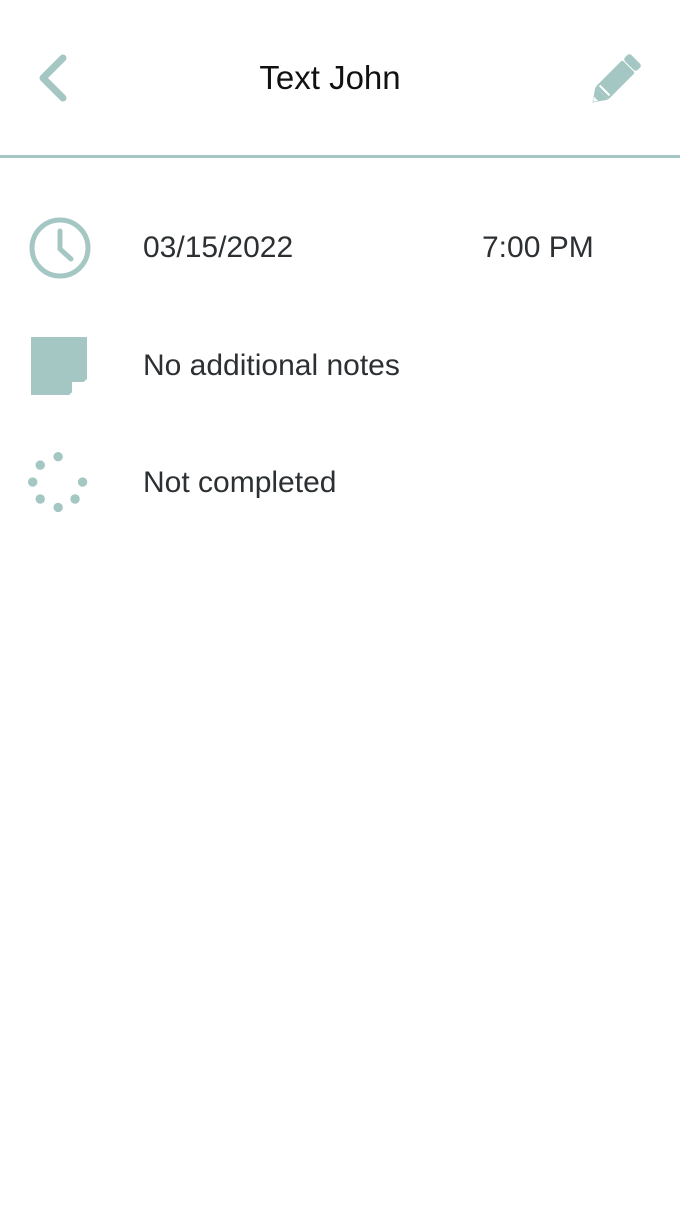  What do you see at coordinates (60, 366) in the screenshot?
I see `sticky-note-icon` at bounding box center [60, 366].